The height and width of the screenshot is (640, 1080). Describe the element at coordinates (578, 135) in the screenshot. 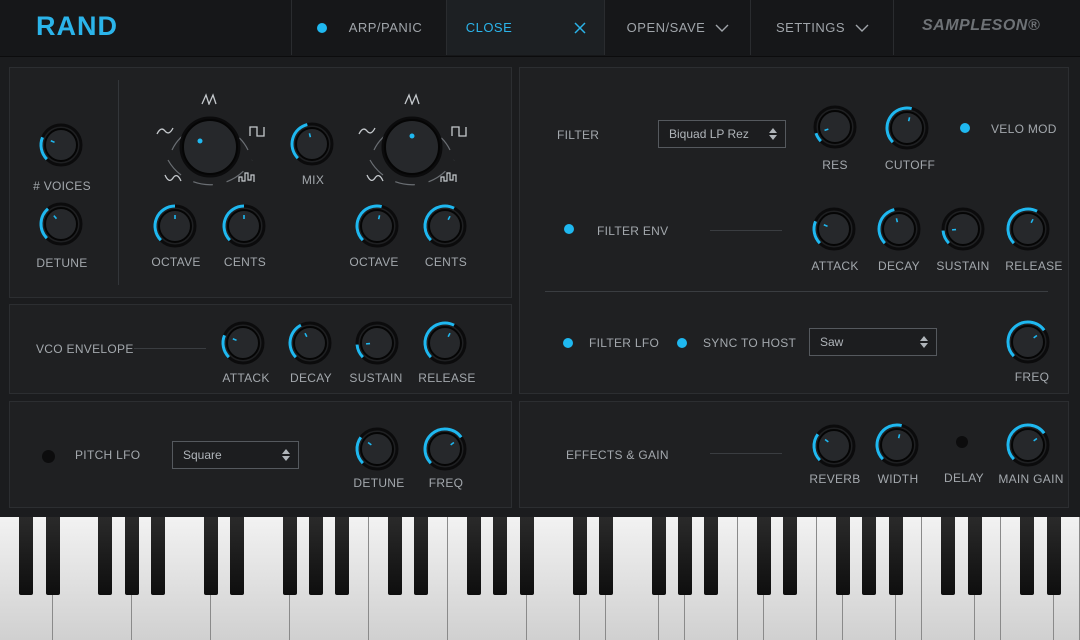

I see `filter-title: FILTER` at that location.